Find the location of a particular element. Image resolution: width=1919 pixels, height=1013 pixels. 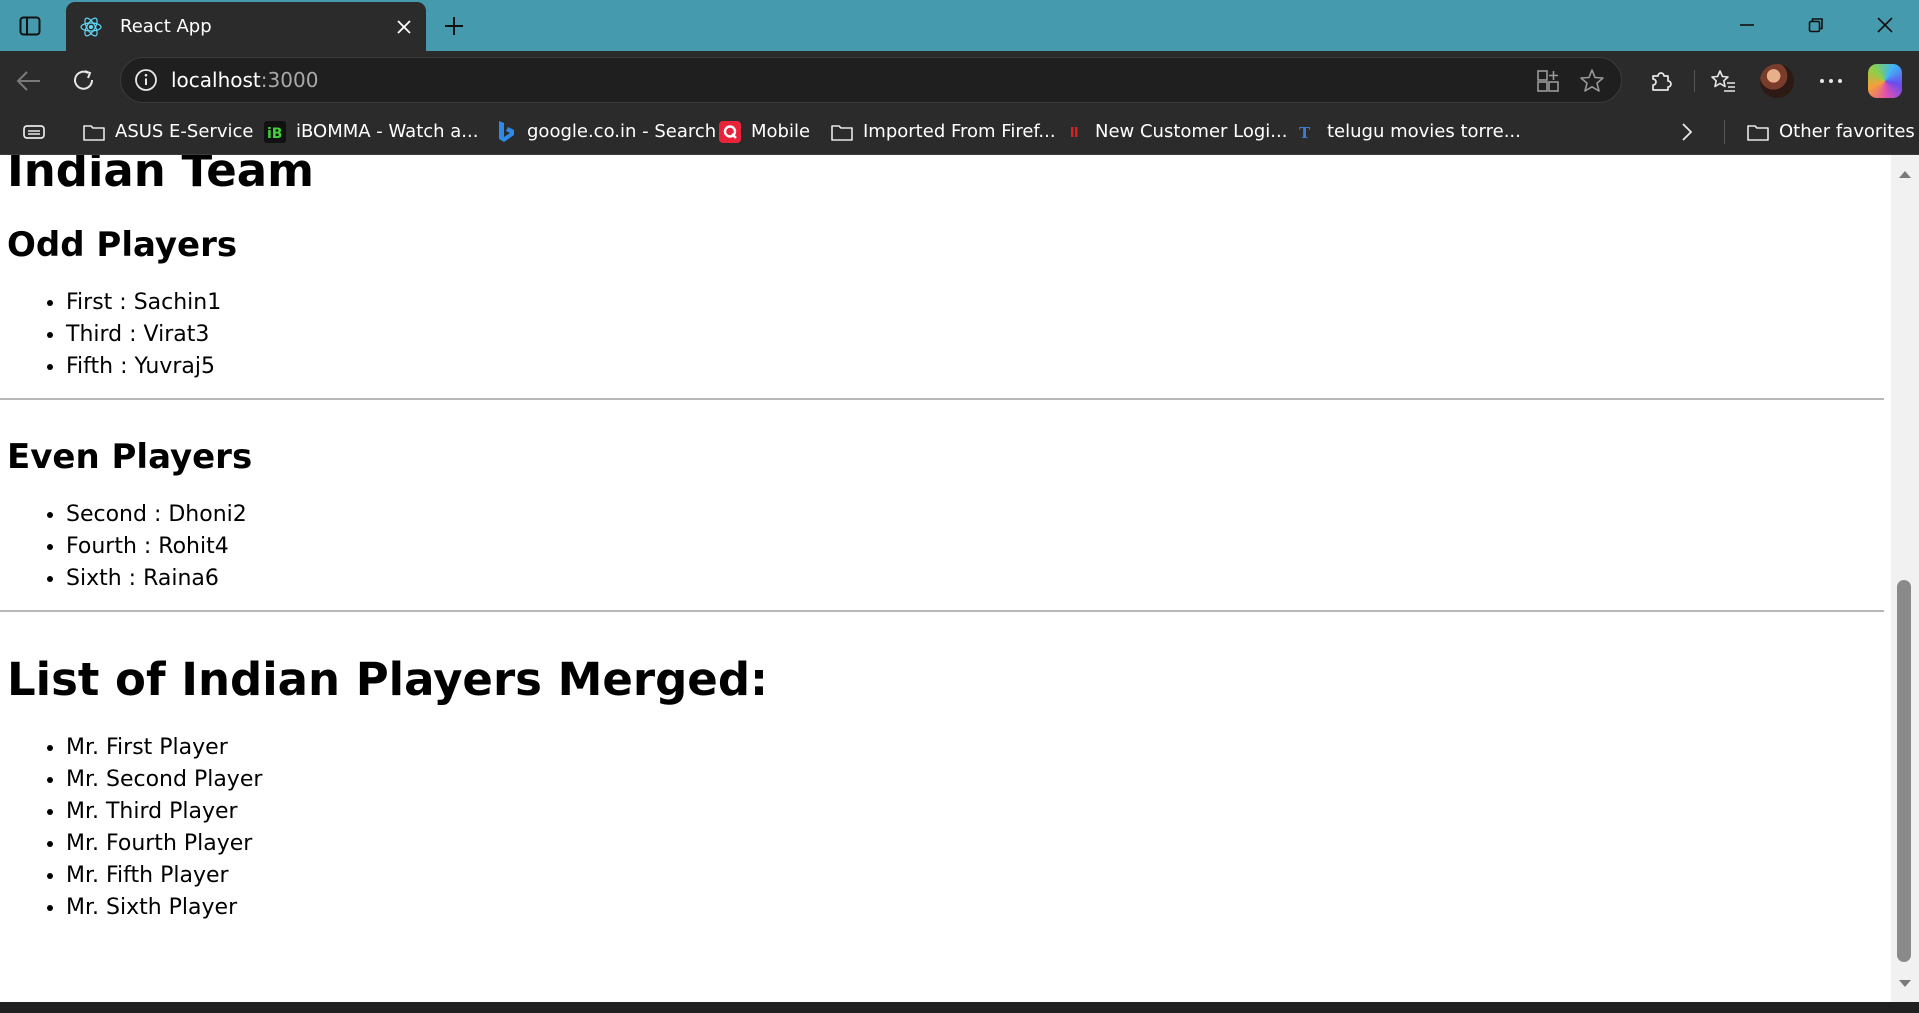

bing-icon is located at coordinates (506, 132).